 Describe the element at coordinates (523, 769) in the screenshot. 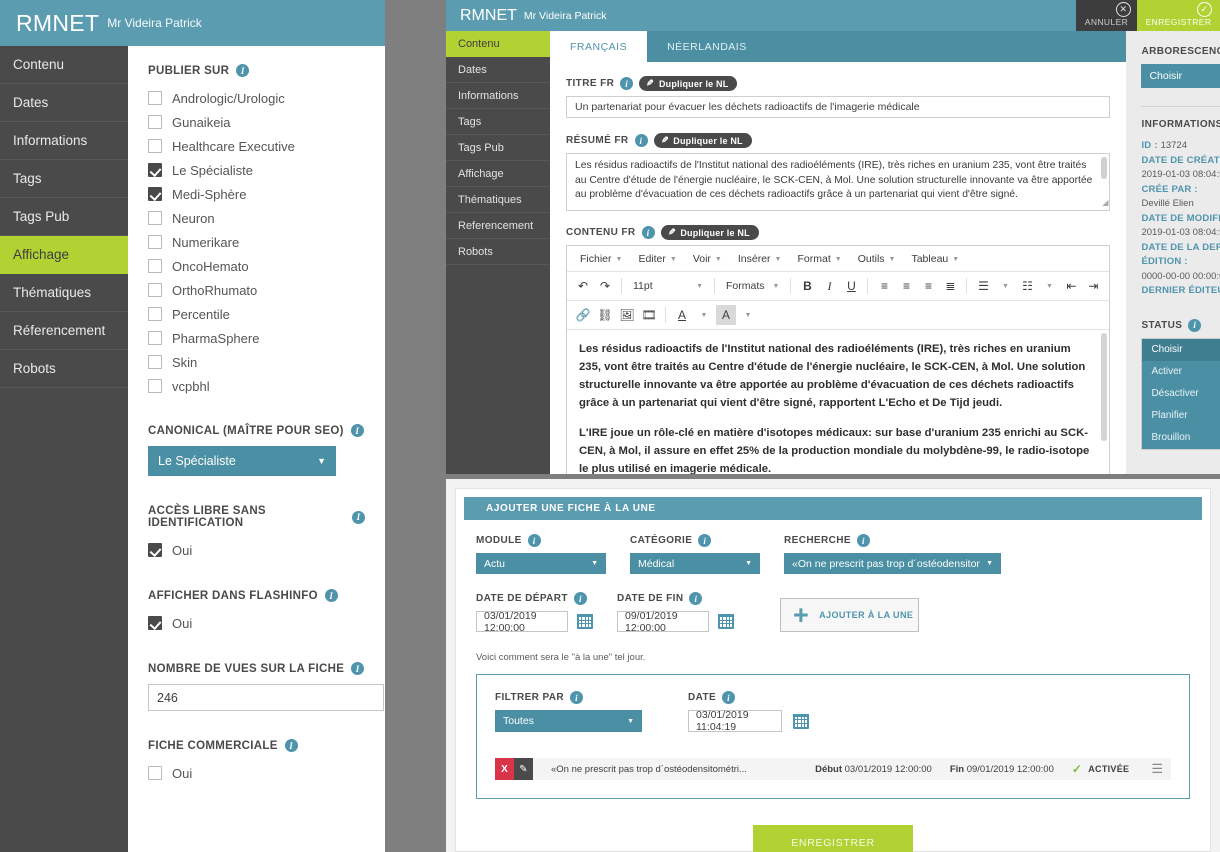

I see `edit-fiche-button: ✎` at that location.